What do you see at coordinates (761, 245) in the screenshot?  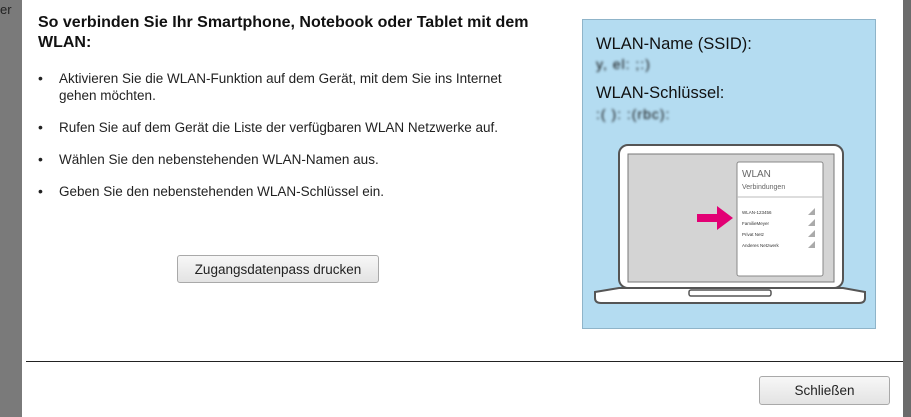 I see `network-item: Anderes Netzwerk` at bounding box center [761, 245].